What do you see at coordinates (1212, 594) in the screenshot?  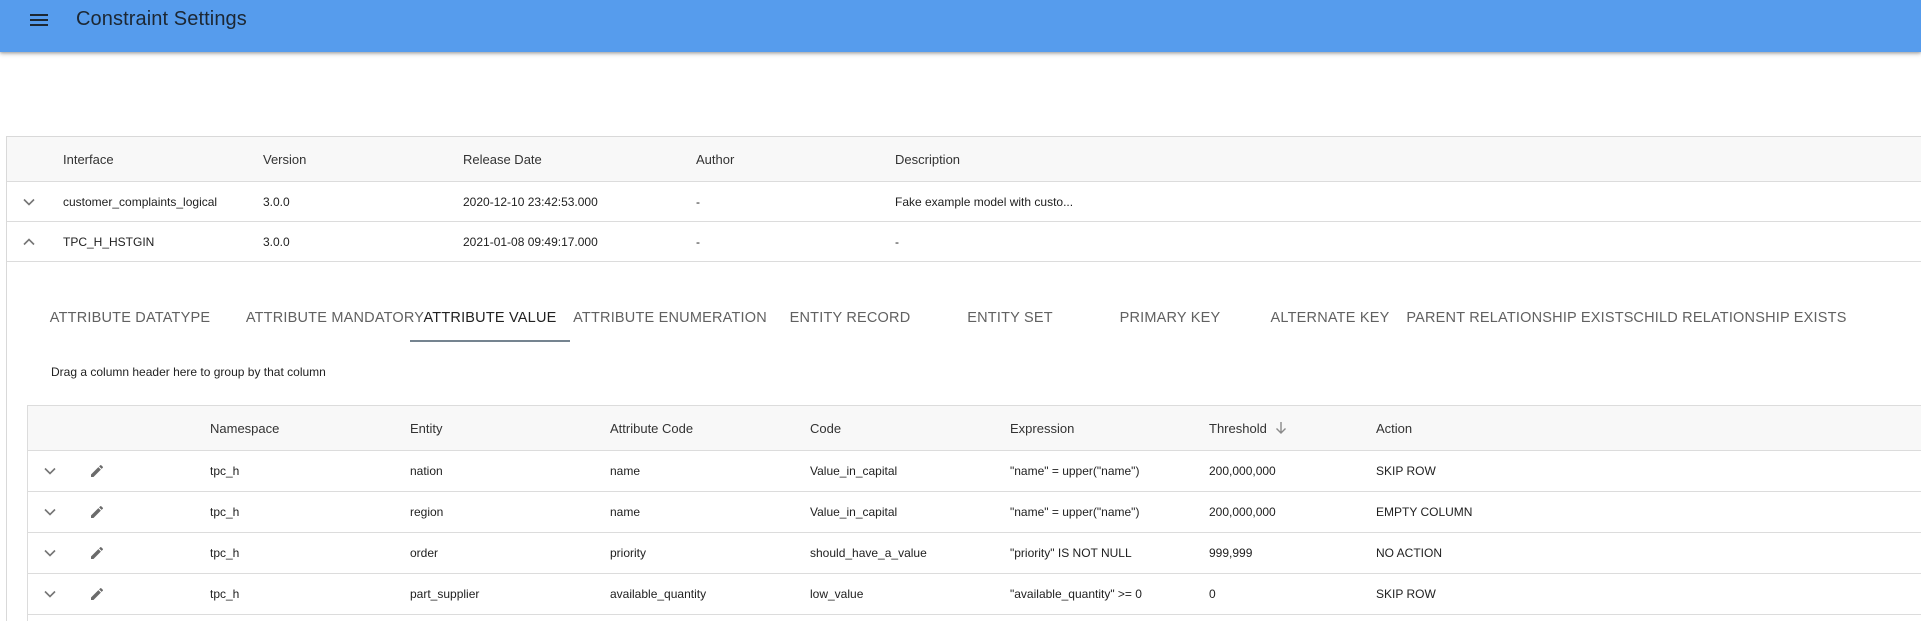 I see `cell-threshold: 0` at bounding box center [1212, 594].